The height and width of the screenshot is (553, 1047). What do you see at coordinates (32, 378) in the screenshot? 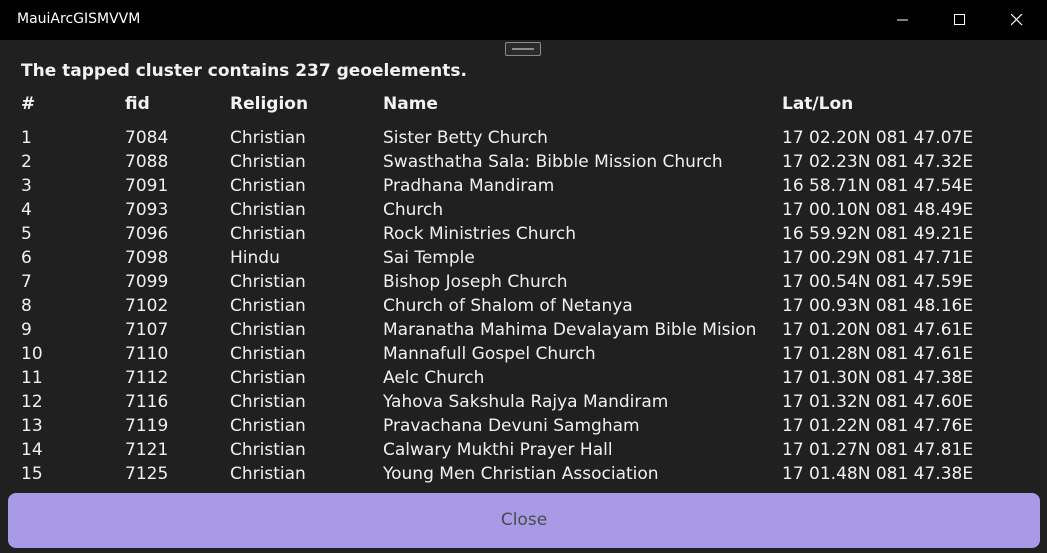
I see `cell-number: 11` at bounding box center [32, 378].